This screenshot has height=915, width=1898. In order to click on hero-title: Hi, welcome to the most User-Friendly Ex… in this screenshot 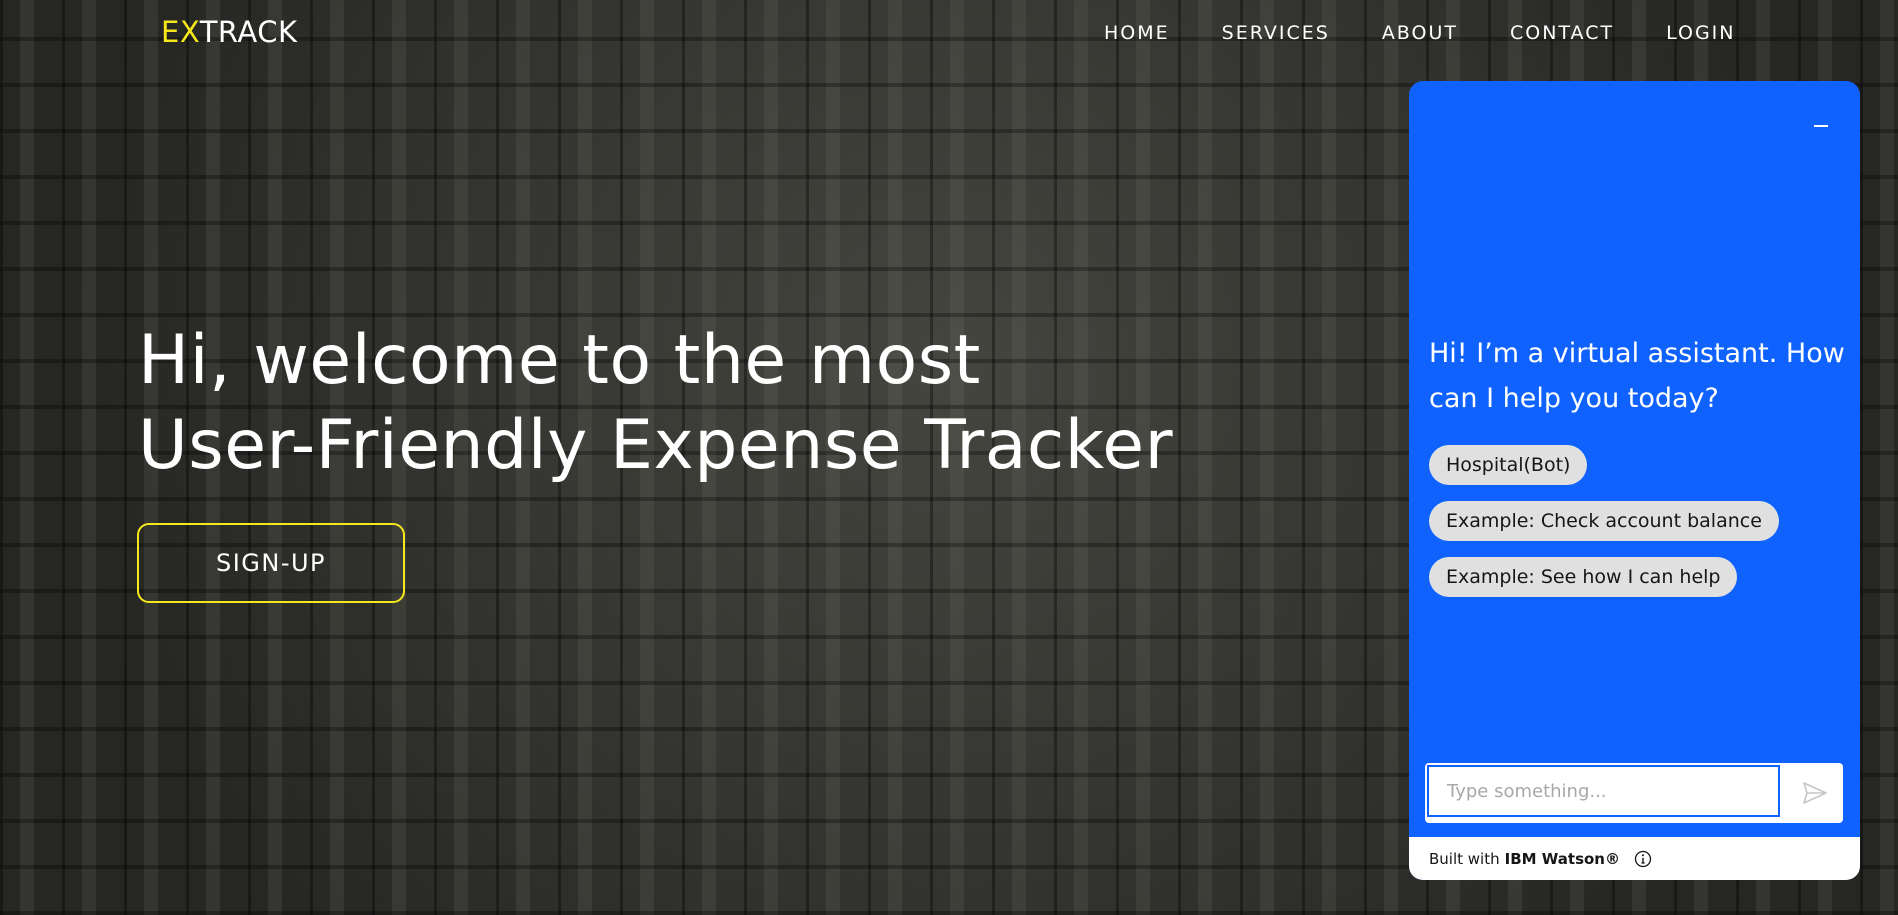, I will do `click(748, 403)`.